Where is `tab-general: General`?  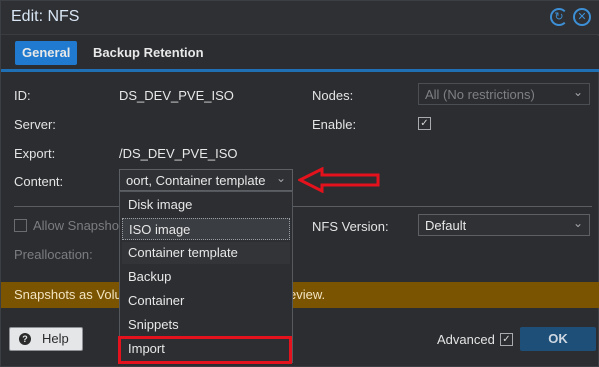 tab-general: General is located at coordinates (46, 53).